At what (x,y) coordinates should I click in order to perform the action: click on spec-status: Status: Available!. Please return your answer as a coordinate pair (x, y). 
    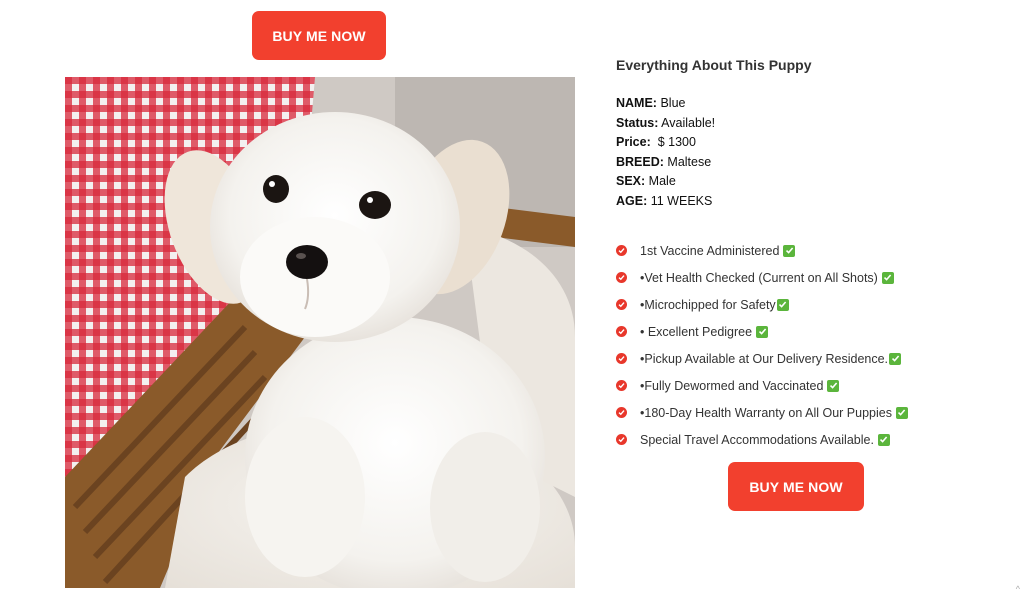
    Looking at the image, I should click on (665, 124).